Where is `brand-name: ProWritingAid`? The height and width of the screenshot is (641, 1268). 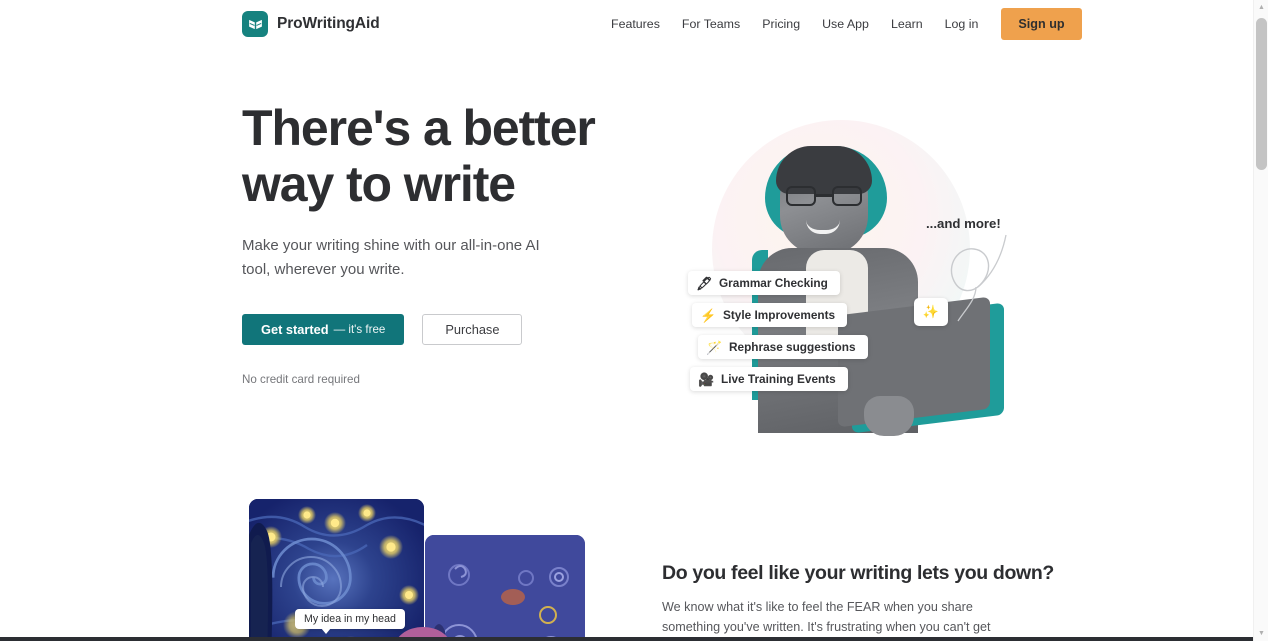
brand-name: ProWritingAid is located at coordinates (328, 23).